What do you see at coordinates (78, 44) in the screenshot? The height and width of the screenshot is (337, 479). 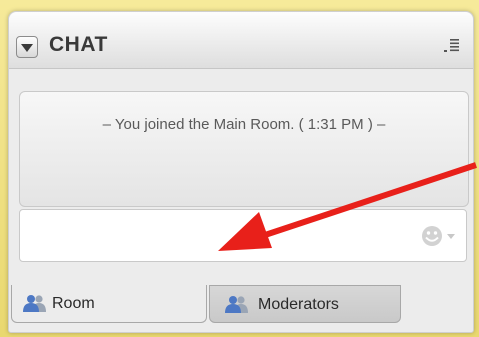 I see `chat-title: CHAT` at bounding box center [78, 44].